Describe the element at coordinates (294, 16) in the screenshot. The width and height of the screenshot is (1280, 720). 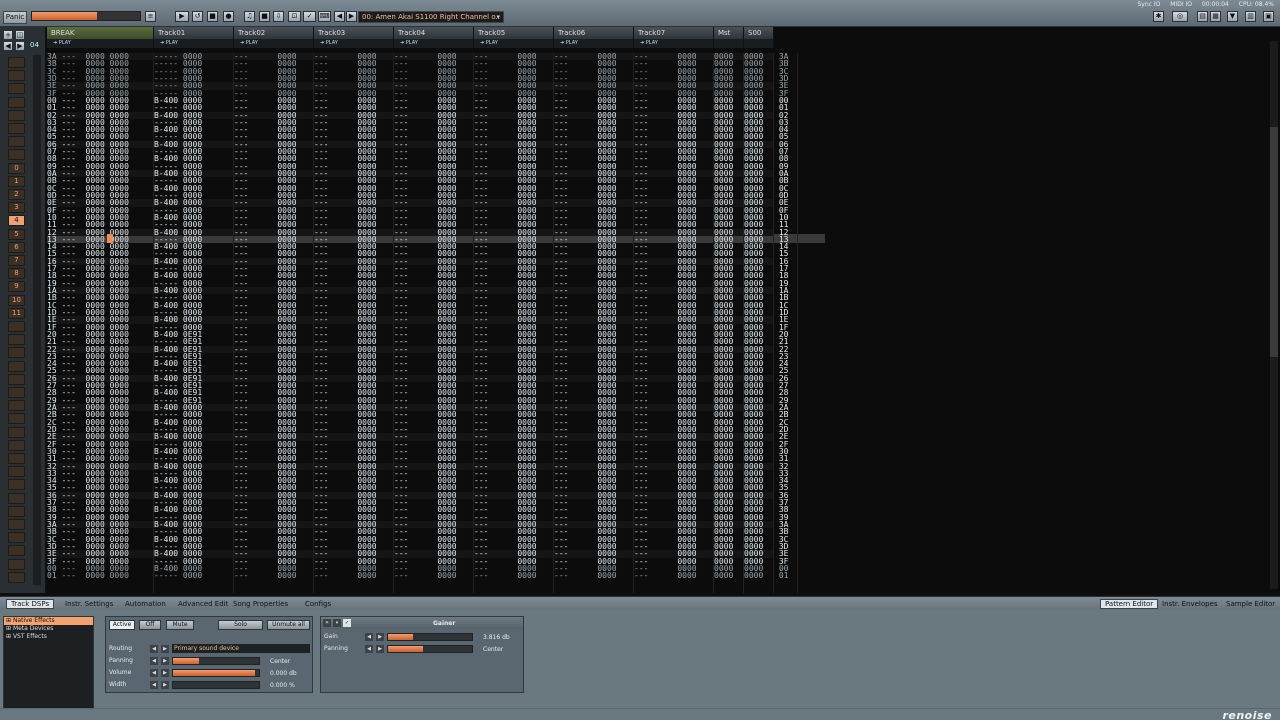
I see `pattern-loop-icon: ⊡` at that location.